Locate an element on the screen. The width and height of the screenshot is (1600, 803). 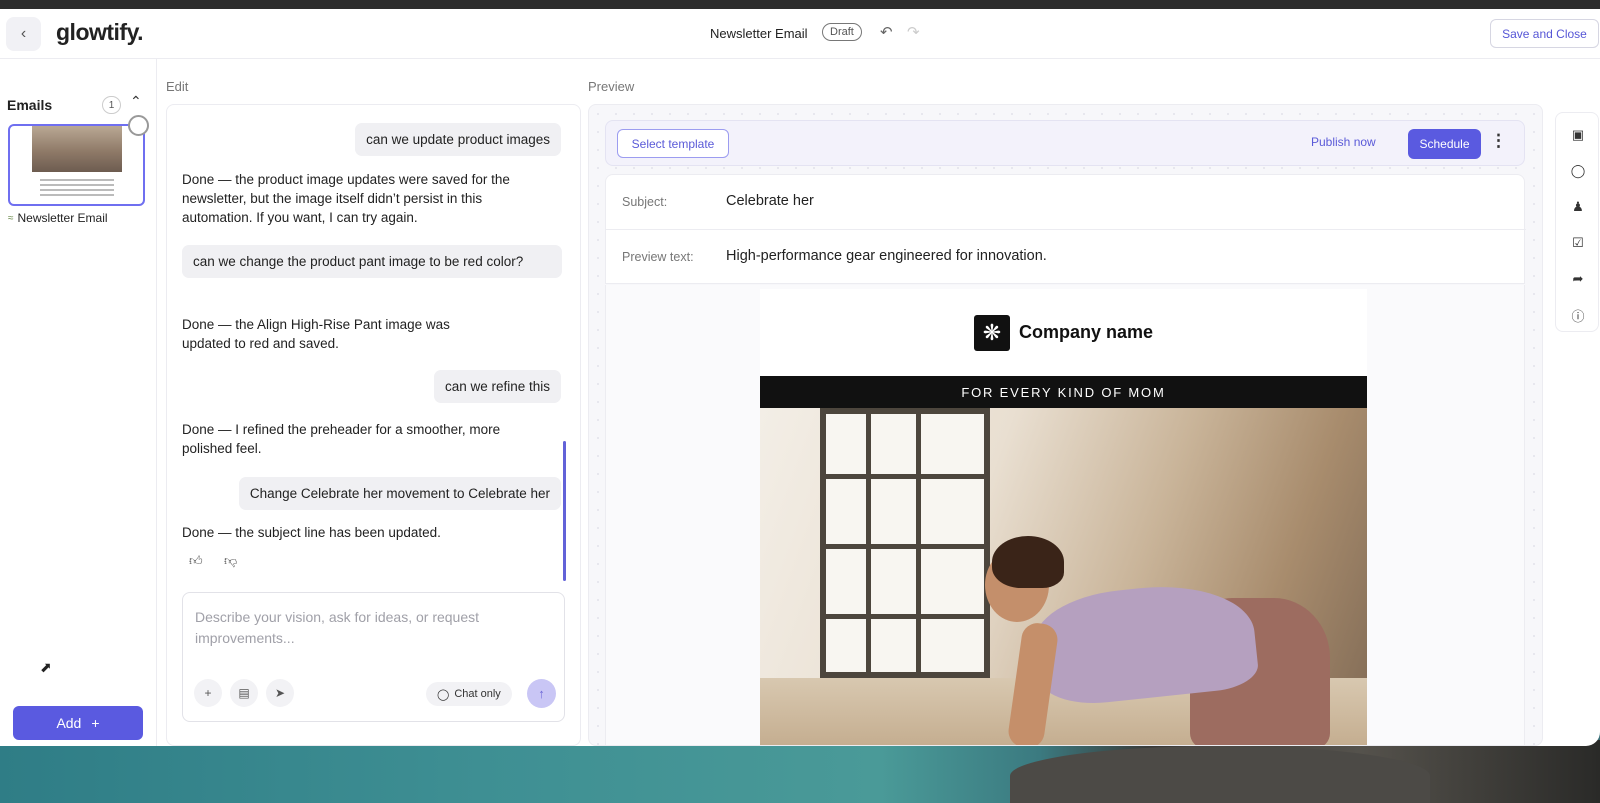
app-logo: glowtify. is located at coordinates (100, 32).